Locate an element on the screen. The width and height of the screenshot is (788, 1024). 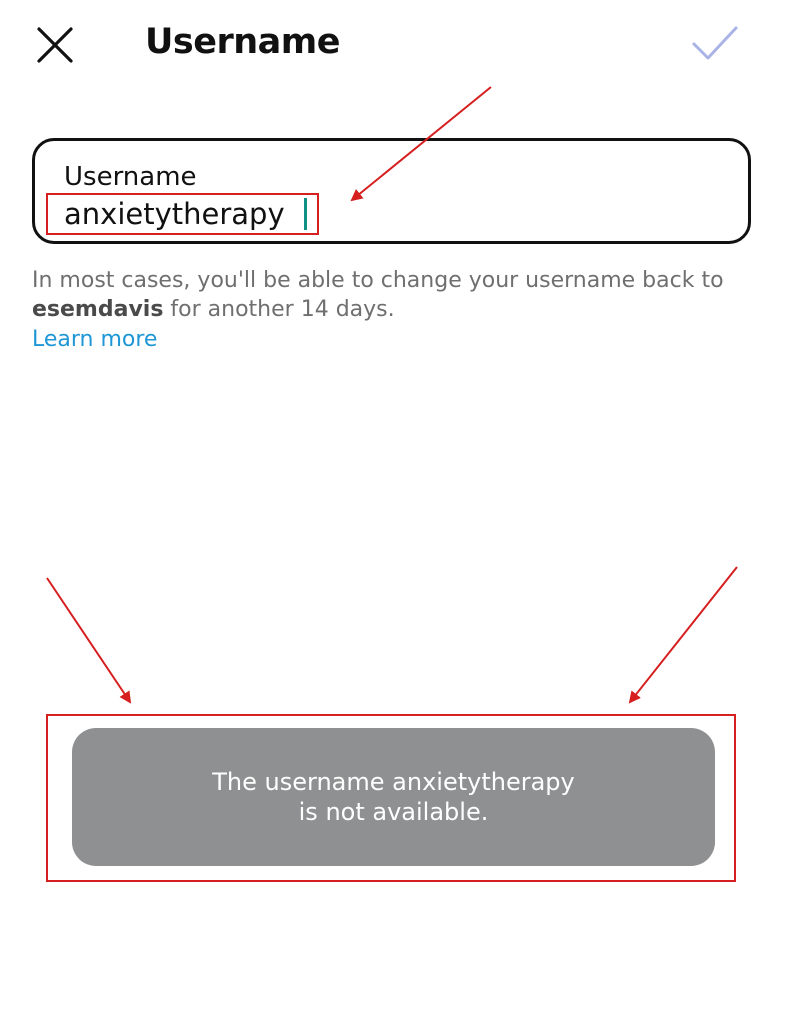
helper-text-after: for another 14 days. is located at coordinates (279, 309).